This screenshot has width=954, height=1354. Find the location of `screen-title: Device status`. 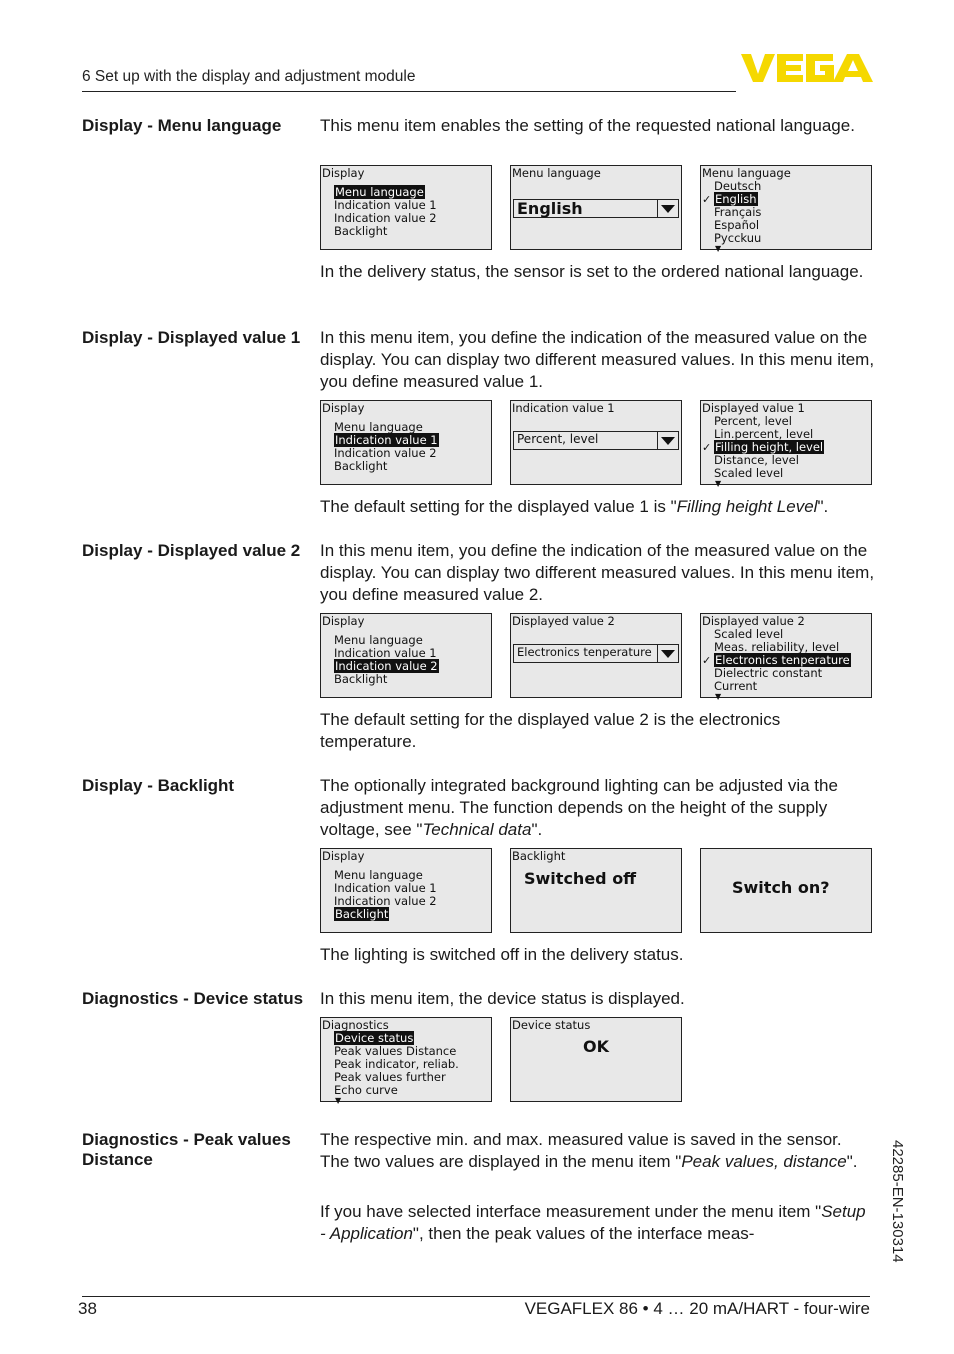

screen-title: Device status is located at coordinates (551, 1025).